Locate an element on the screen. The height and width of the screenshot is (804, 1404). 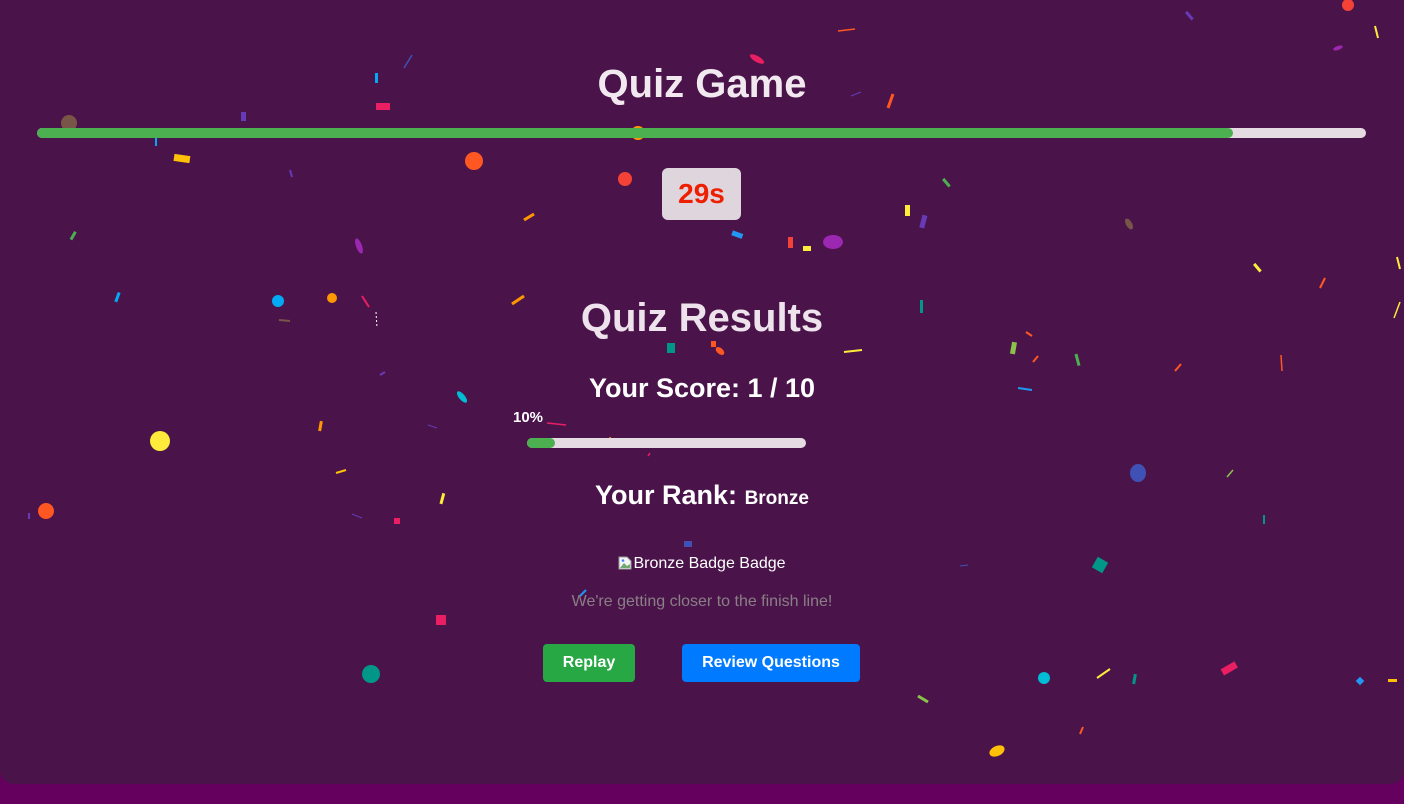
timer-display: 29s is located at coordinates (701, 194).